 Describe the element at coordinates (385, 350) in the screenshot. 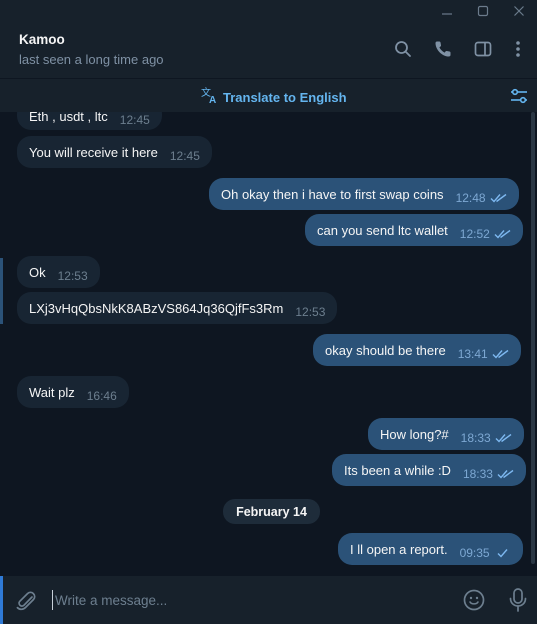

I see `message-text: okay should be there` at that location.